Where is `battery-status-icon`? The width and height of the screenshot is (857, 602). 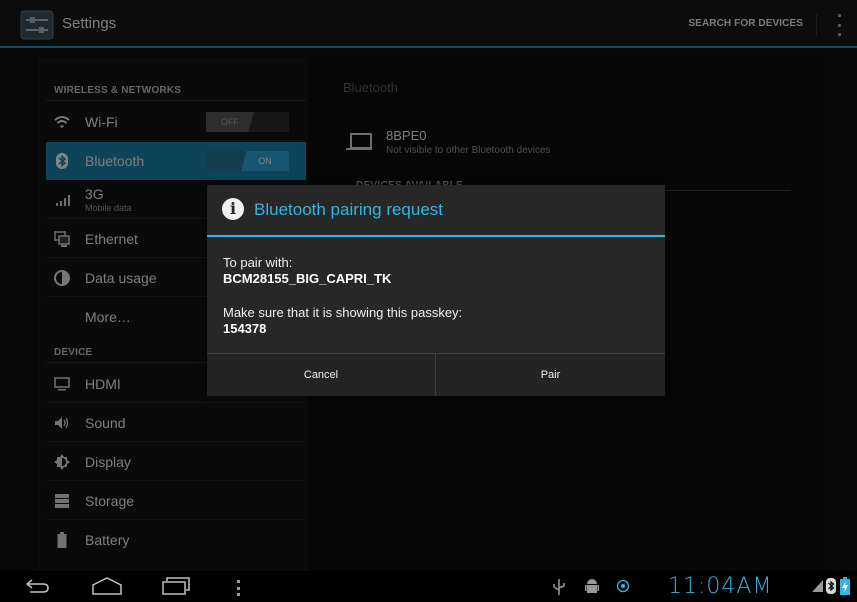
battery-status-icon is located at coordinates (845, 586).